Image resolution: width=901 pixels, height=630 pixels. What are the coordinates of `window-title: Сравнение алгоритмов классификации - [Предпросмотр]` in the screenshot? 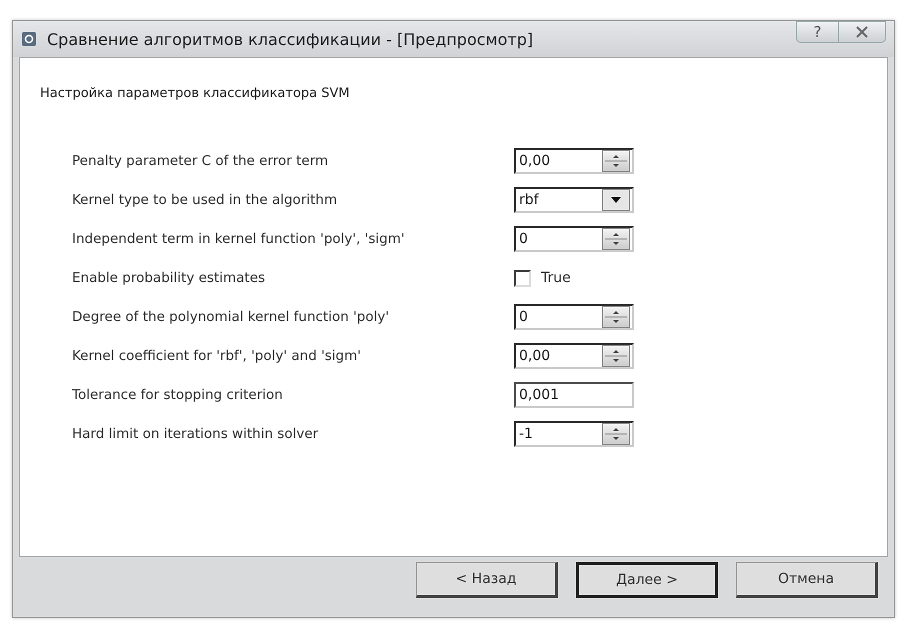 It's located at (290, 39).